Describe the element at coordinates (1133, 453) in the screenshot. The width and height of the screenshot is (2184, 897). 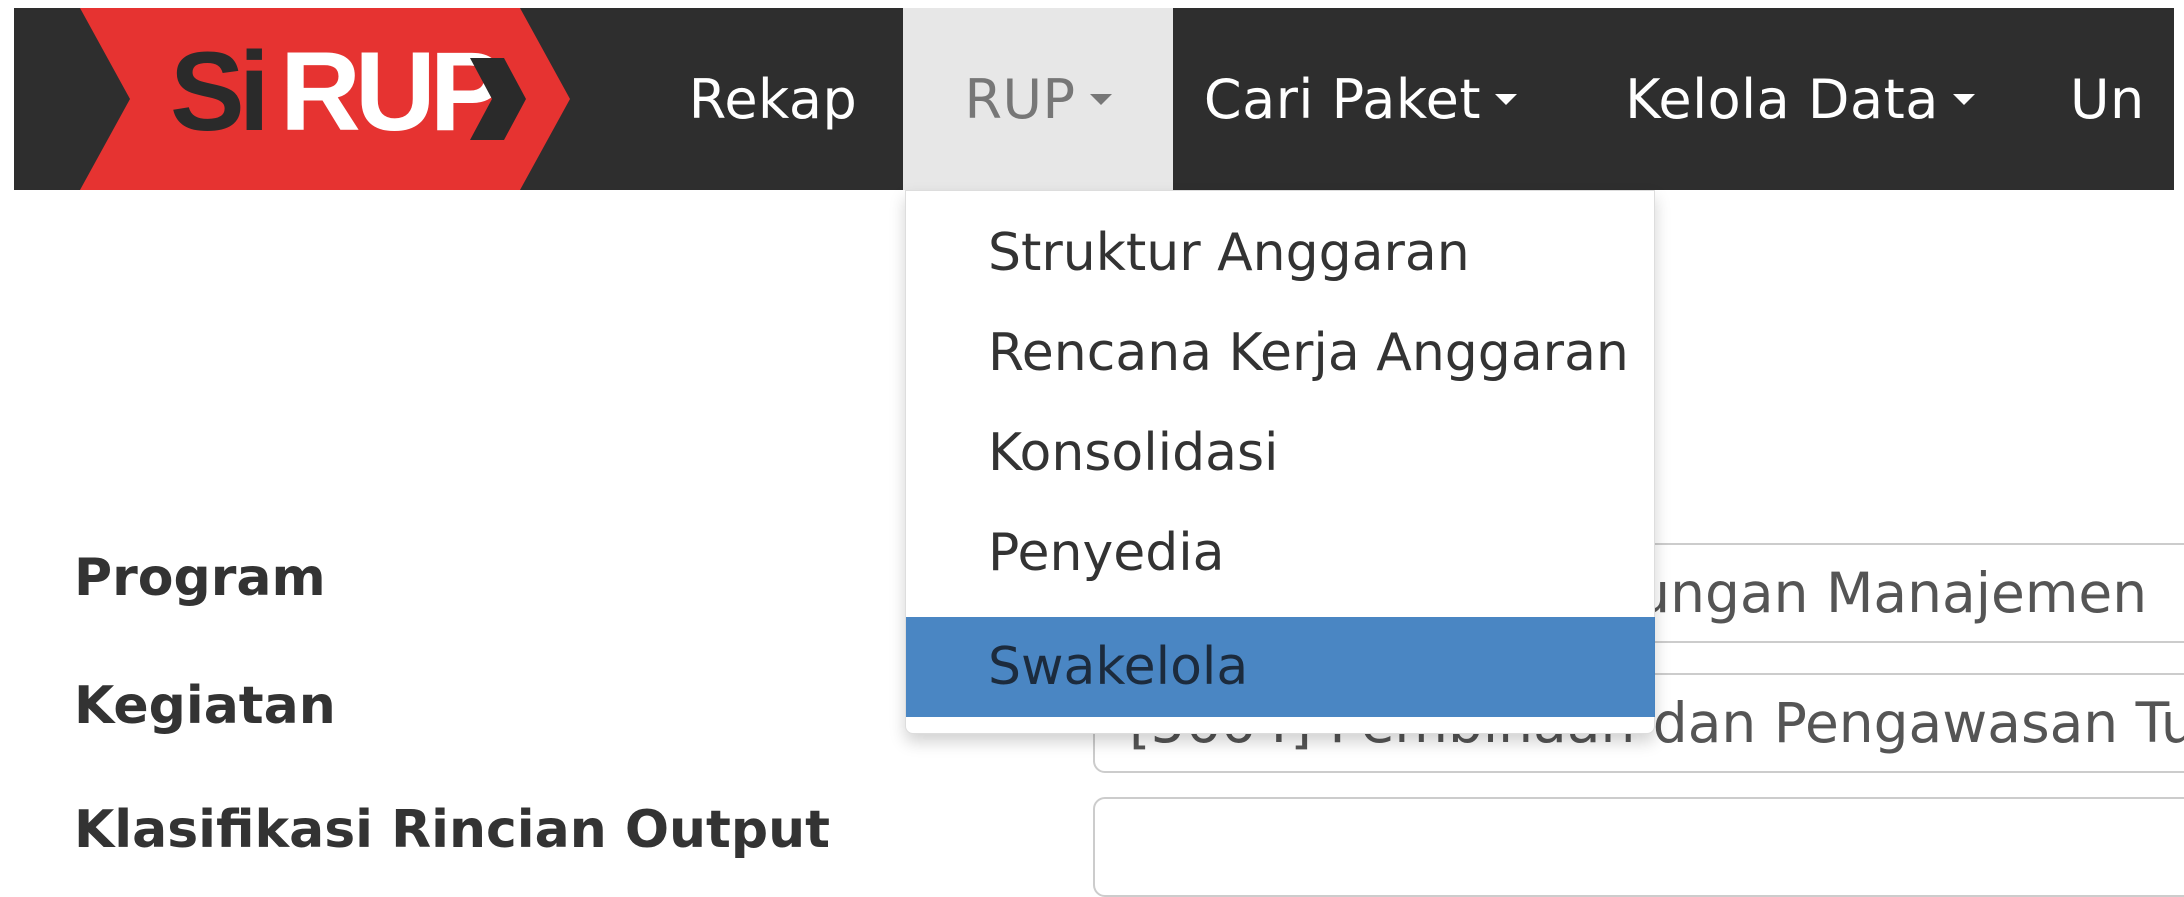
I see `menu-item-label: Konsolidasi` at that location.